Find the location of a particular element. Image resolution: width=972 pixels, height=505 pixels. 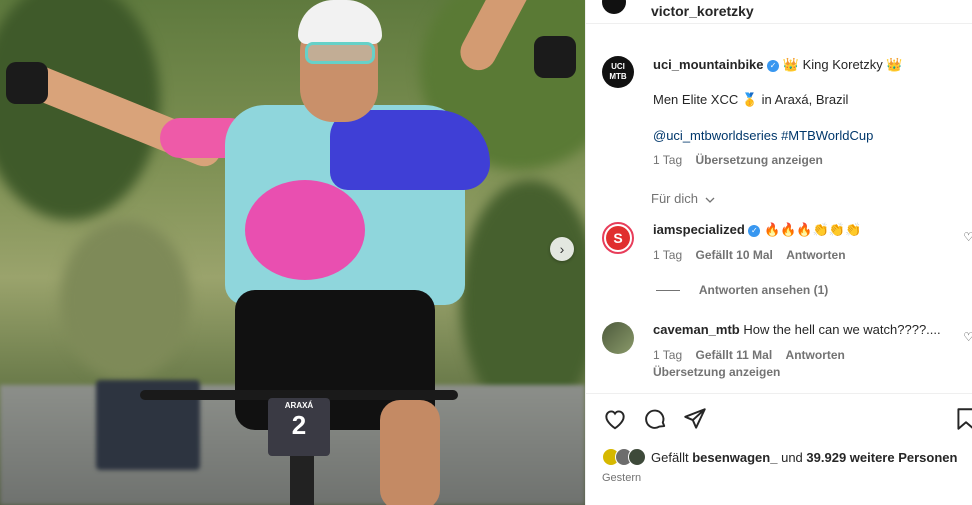

author-avatar is located at coordinates (614, 7).